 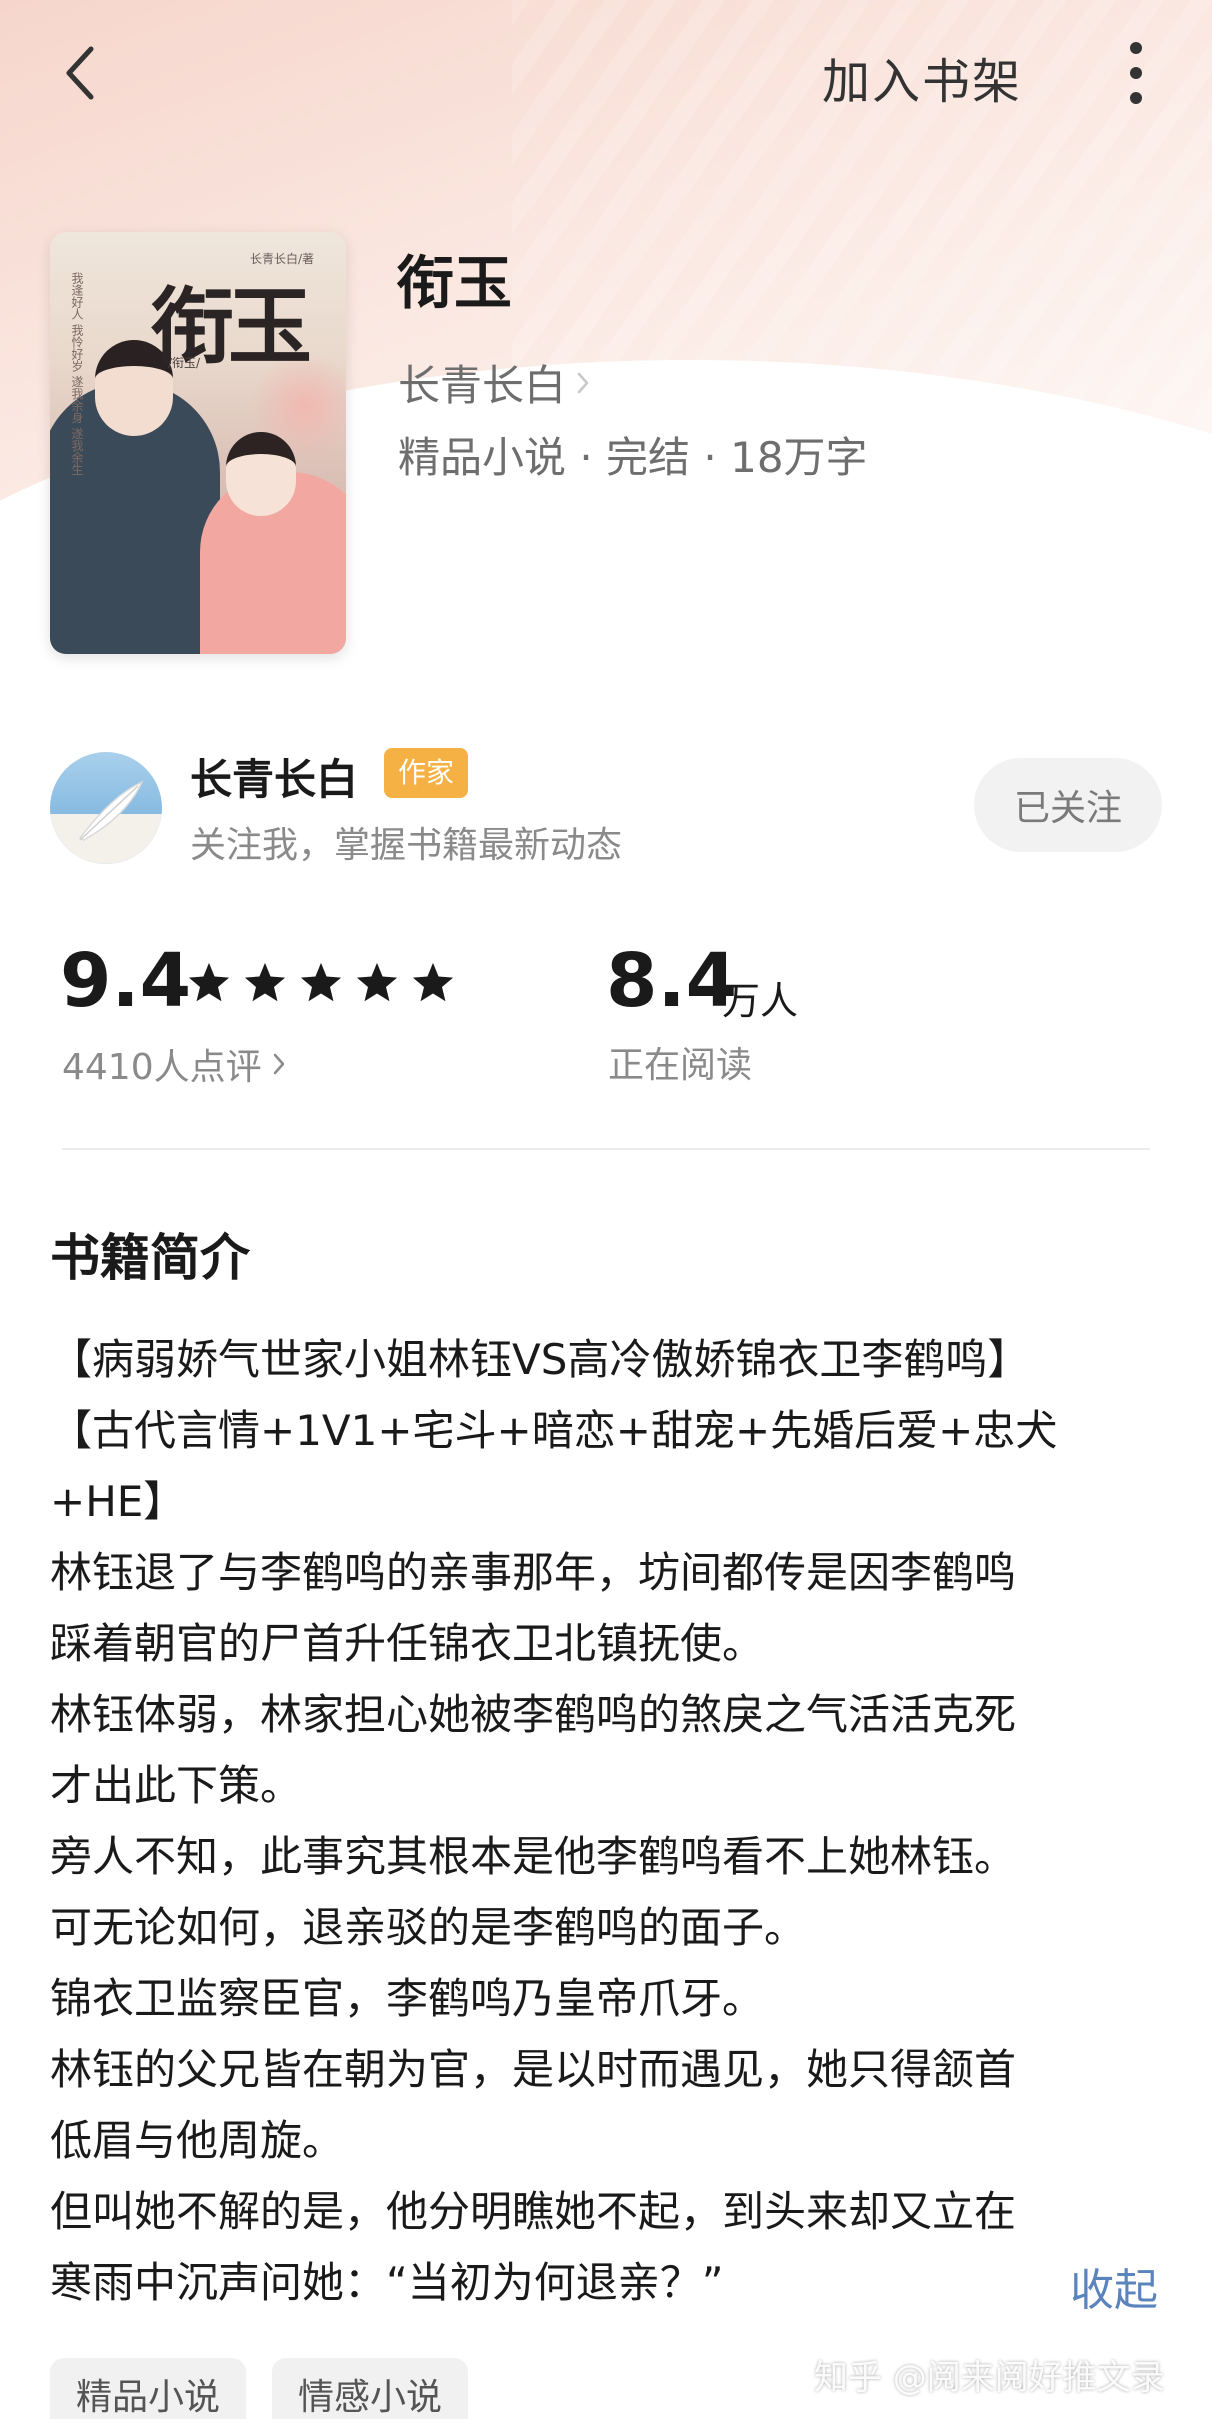 What do you see at coordinates (282, 259) in the screenshot?
I see `cover-author: 长青长白/著` at bounding box center [282, 259].